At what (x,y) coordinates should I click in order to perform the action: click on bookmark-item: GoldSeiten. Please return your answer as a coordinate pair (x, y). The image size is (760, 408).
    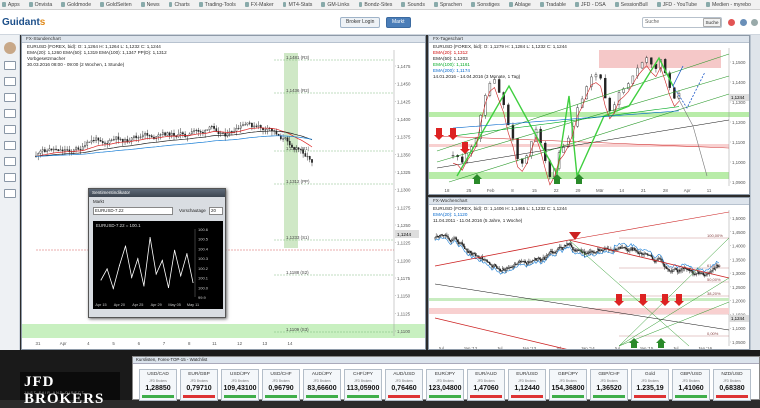
    Looking at the image, I should click on (119, 5).